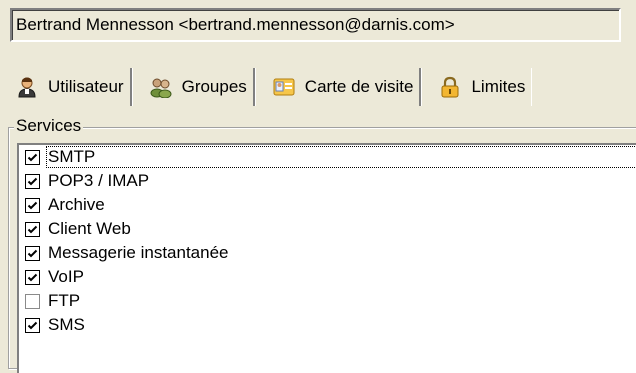  I want to click on tab-limites: Limites, so click(476, 87).